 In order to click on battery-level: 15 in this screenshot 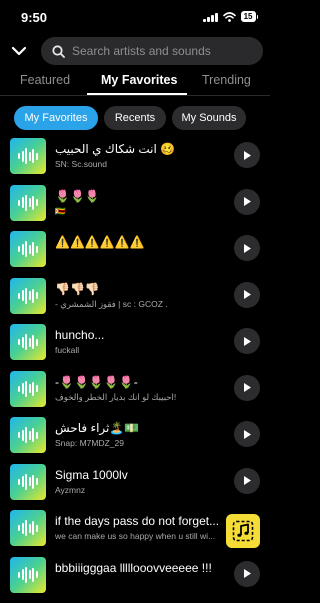, I will do `click(248, 16)`.